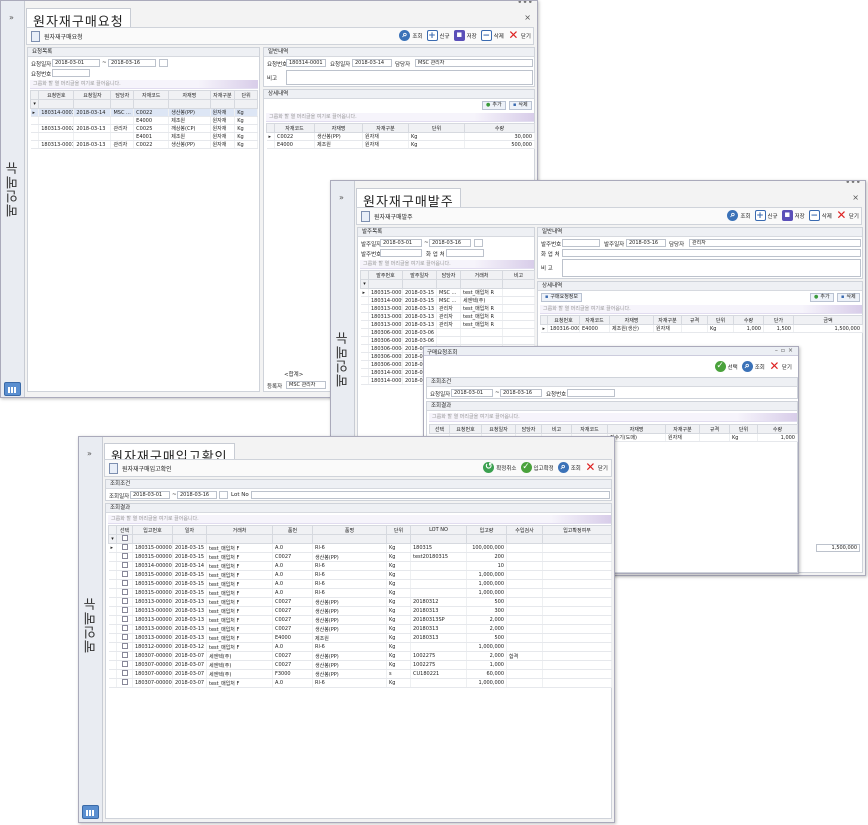  Describe the element at coordinates (401, 253) in the screenshot. I see `ordno-input` at that location.